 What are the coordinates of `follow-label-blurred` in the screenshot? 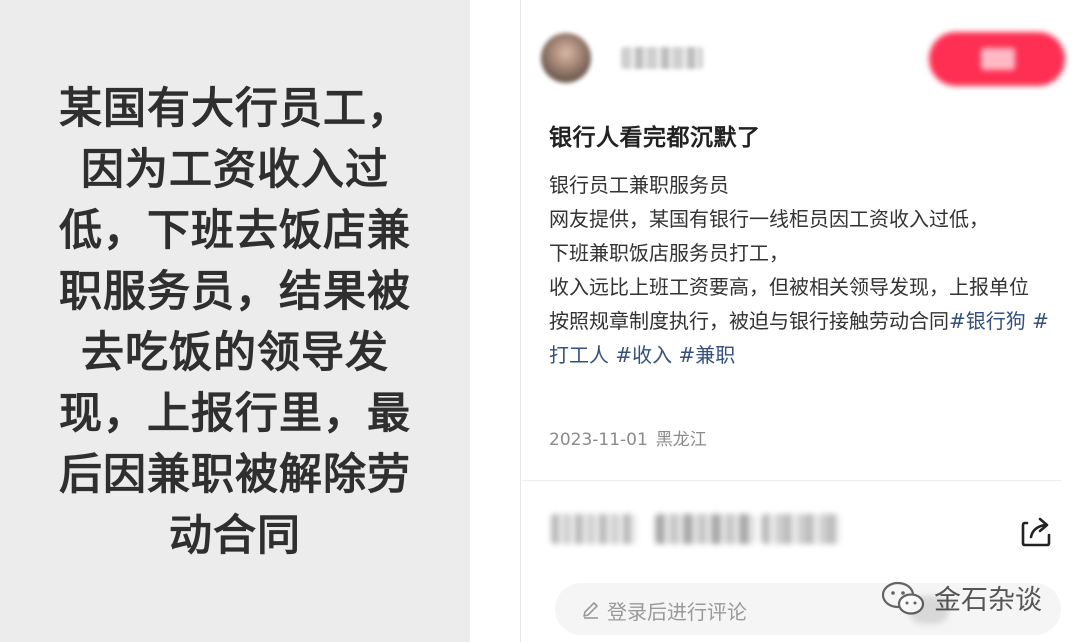 It's located at (998, 59).